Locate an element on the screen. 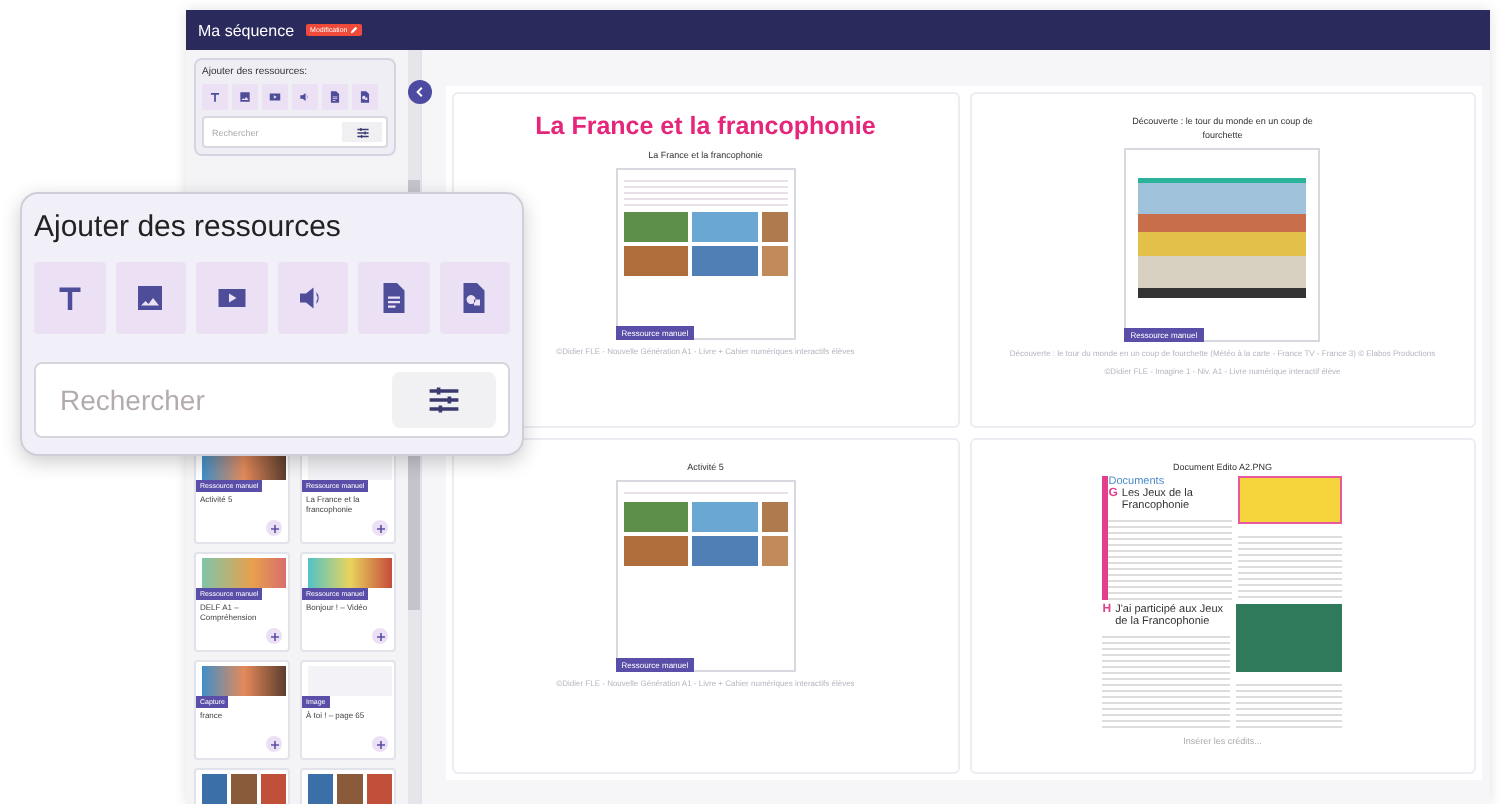 This screenshot has width=1508, height=804. collapse-button is located at coordinates (420, 92).